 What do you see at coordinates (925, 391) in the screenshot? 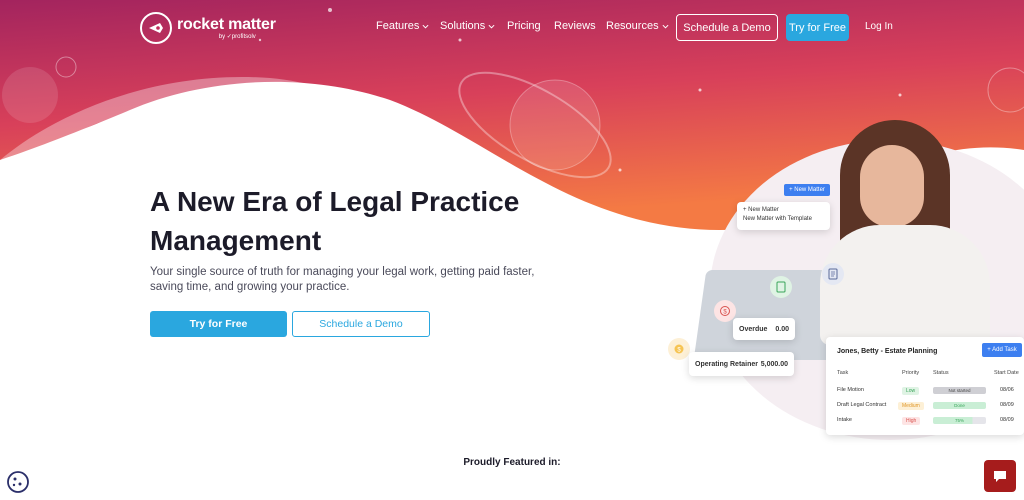
I see `task-row: File Motion Low Not started 08/06` at bounding box center [925, 391].